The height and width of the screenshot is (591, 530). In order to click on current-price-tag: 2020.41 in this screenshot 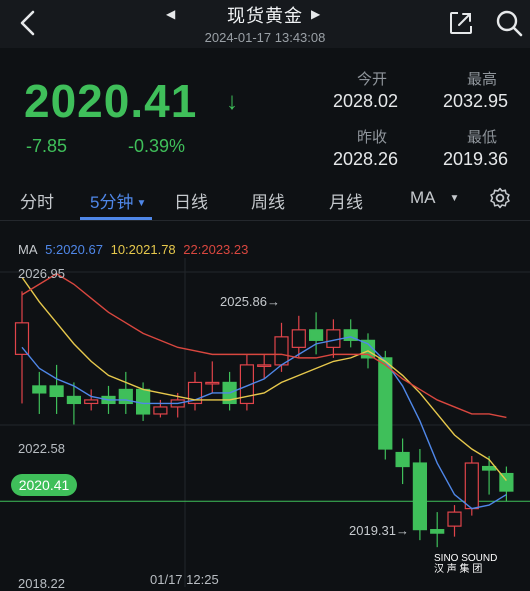, I will do `click(44, 485)`.